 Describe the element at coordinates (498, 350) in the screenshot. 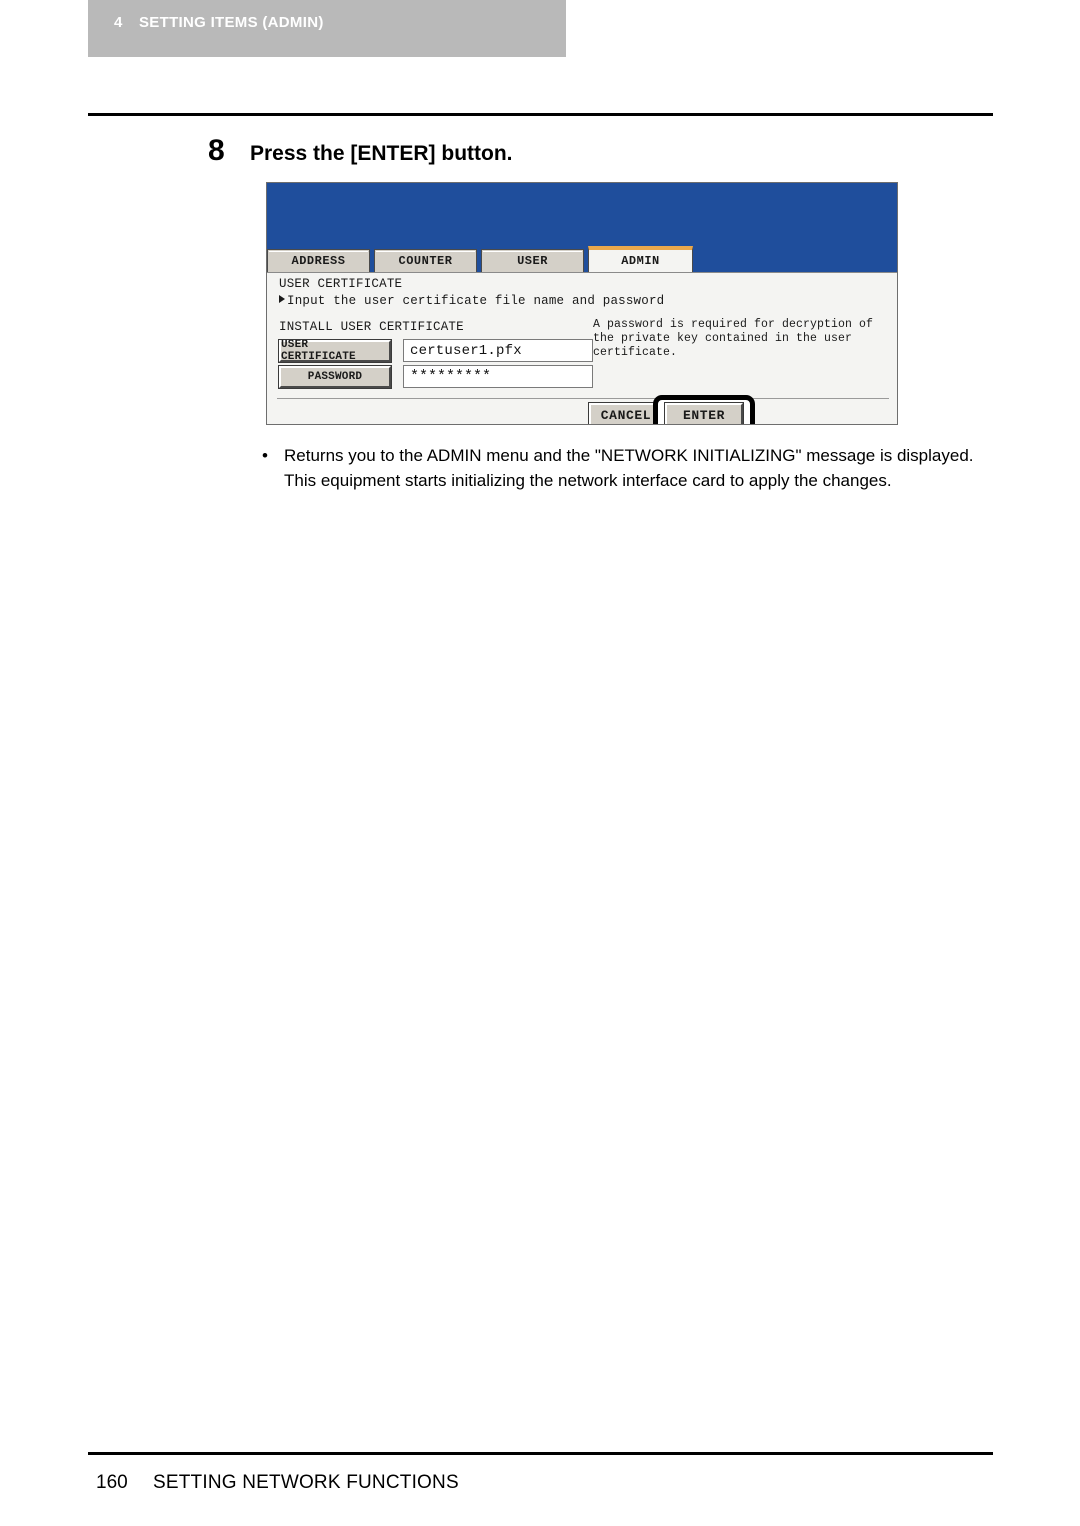

I see `user-certificate-input: certuser1.pfx` at that location.